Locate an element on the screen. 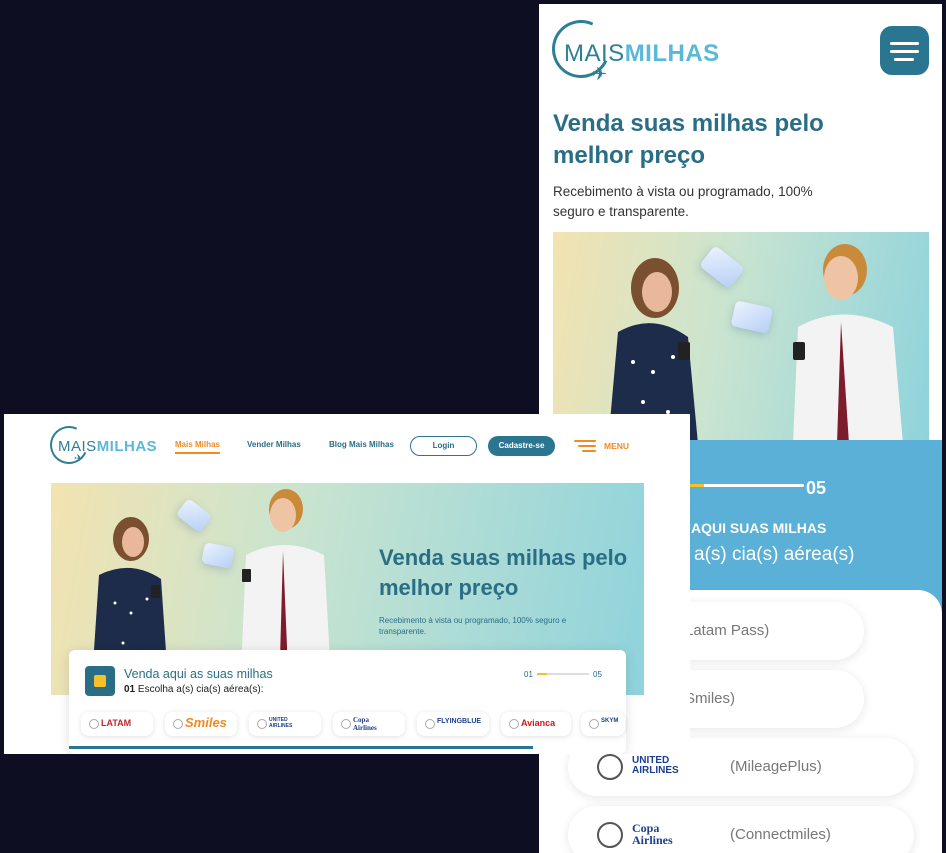 This screenshot has height=853, width=946. hero-image is located at coordinates (741, 338).